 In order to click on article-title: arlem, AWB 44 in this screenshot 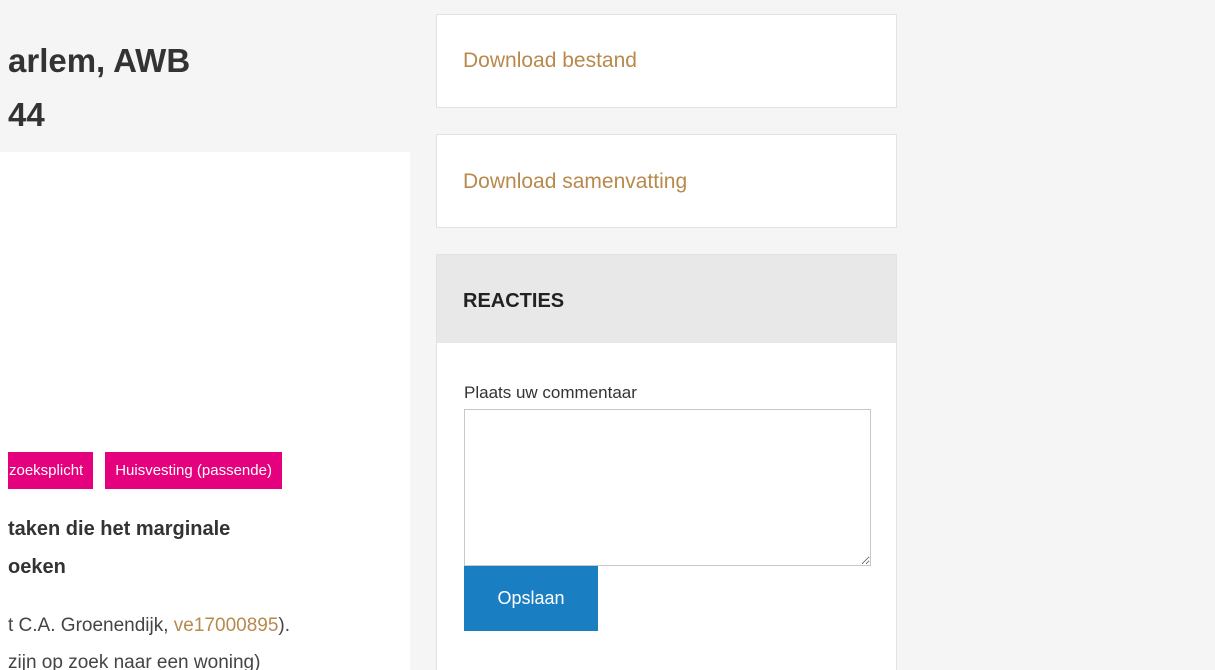, I will do `click(99, 87)`.